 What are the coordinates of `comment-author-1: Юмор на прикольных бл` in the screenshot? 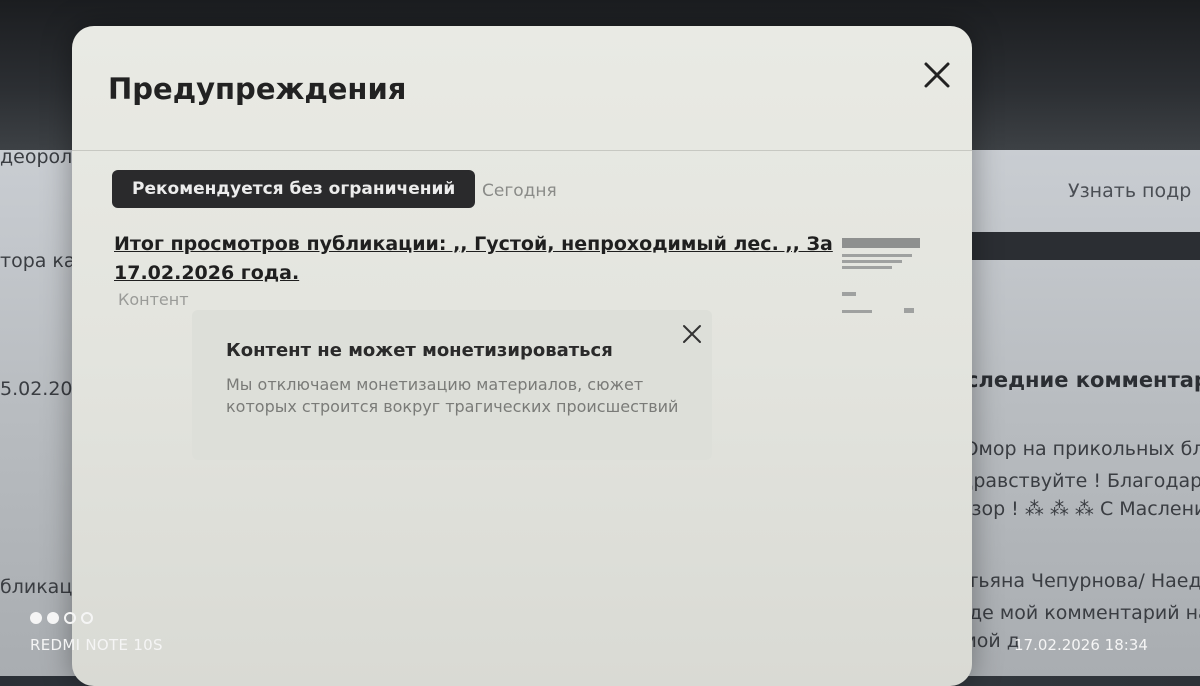 It's located at (1079, 449).